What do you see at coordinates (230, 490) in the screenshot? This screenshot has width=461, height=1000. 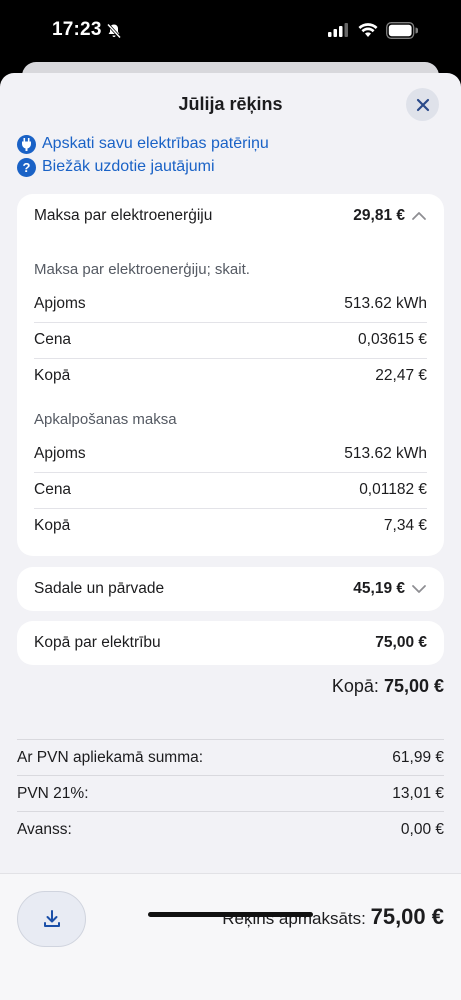 I see `table-row: Cena 0,01182 €` at bounding box center [230, 490].